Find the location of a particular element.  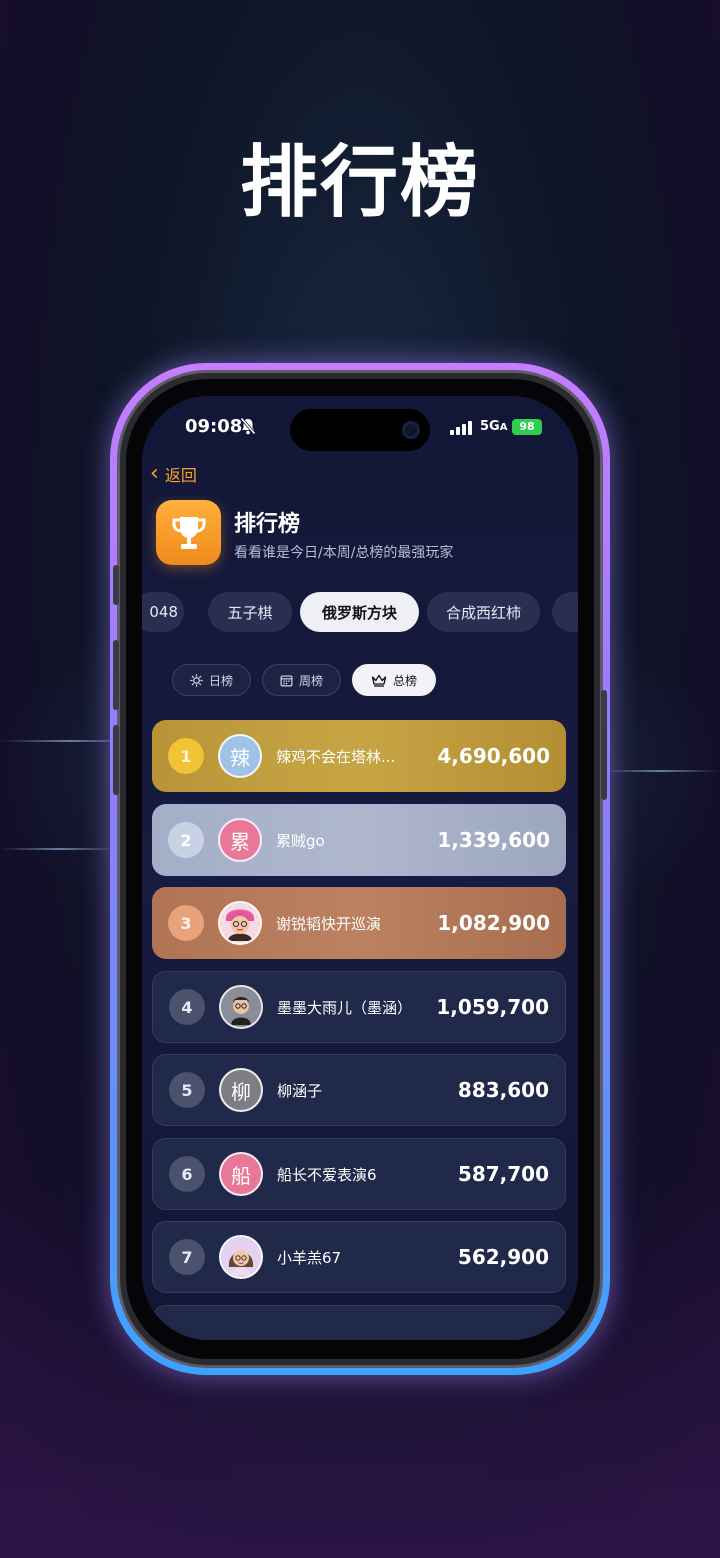

rank-badge: 2 is located at coordinates (186, 840).